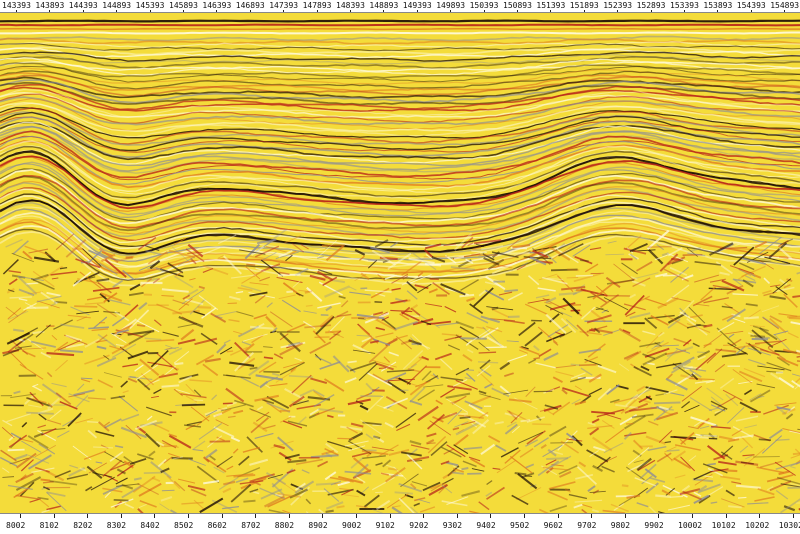 Image resolution: width=800 pixels, height=534 pixels. Describe the element at coordinates (82, 526) in the screenshot. I see `tick-label: 8202` at that location.